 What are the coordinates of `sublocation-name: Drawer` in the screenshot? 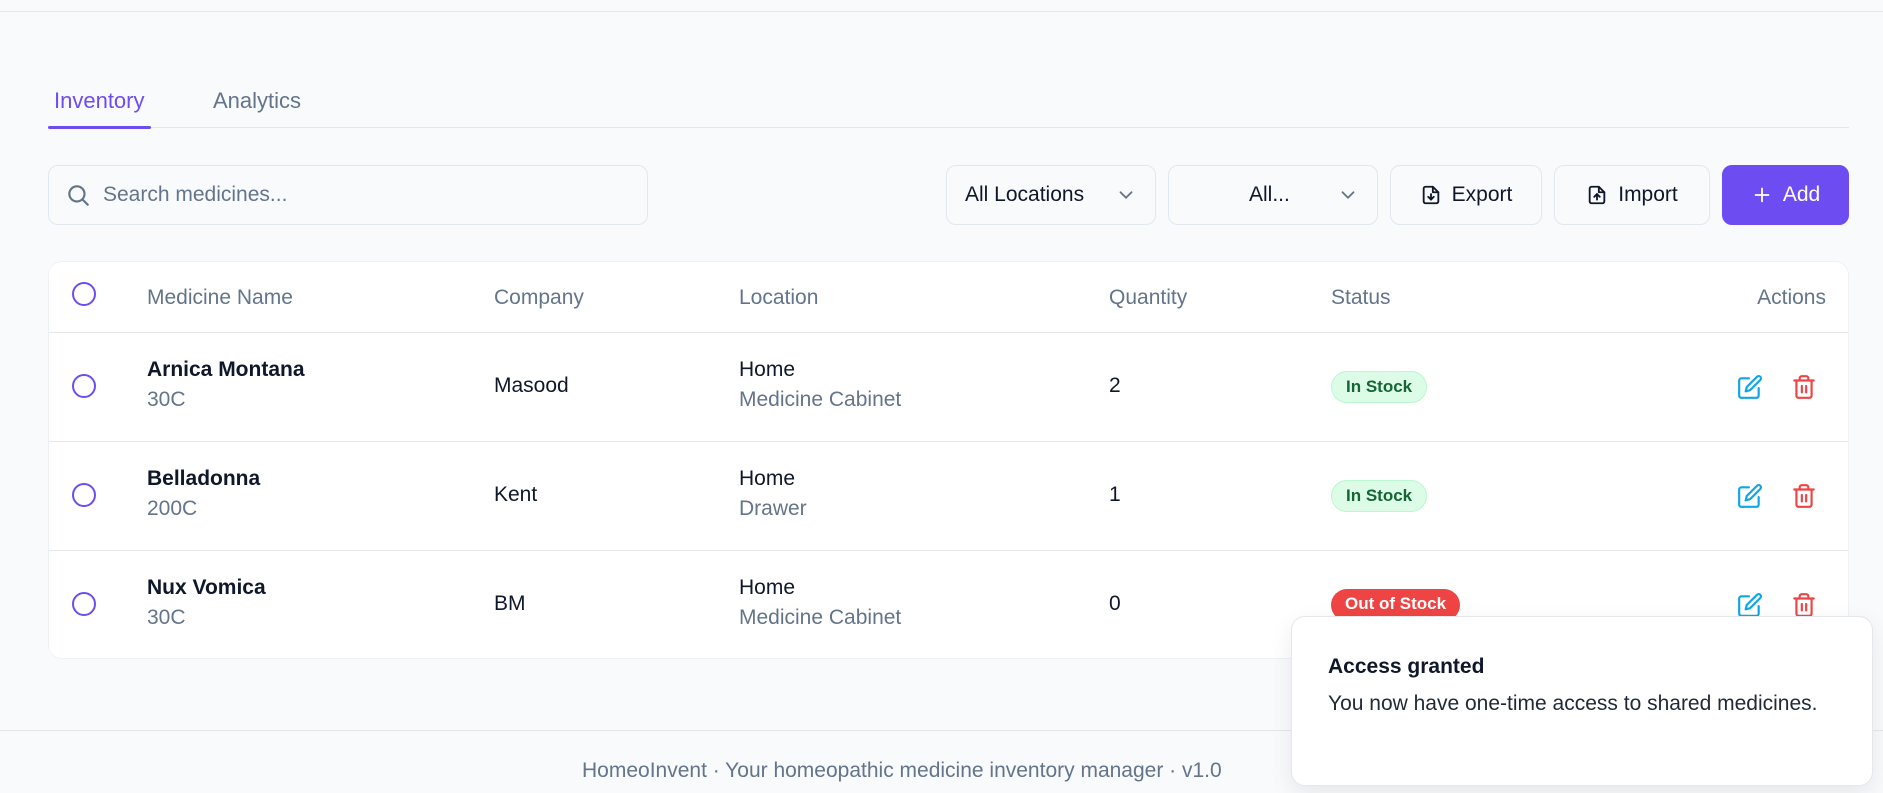 It's located at (773, 508).